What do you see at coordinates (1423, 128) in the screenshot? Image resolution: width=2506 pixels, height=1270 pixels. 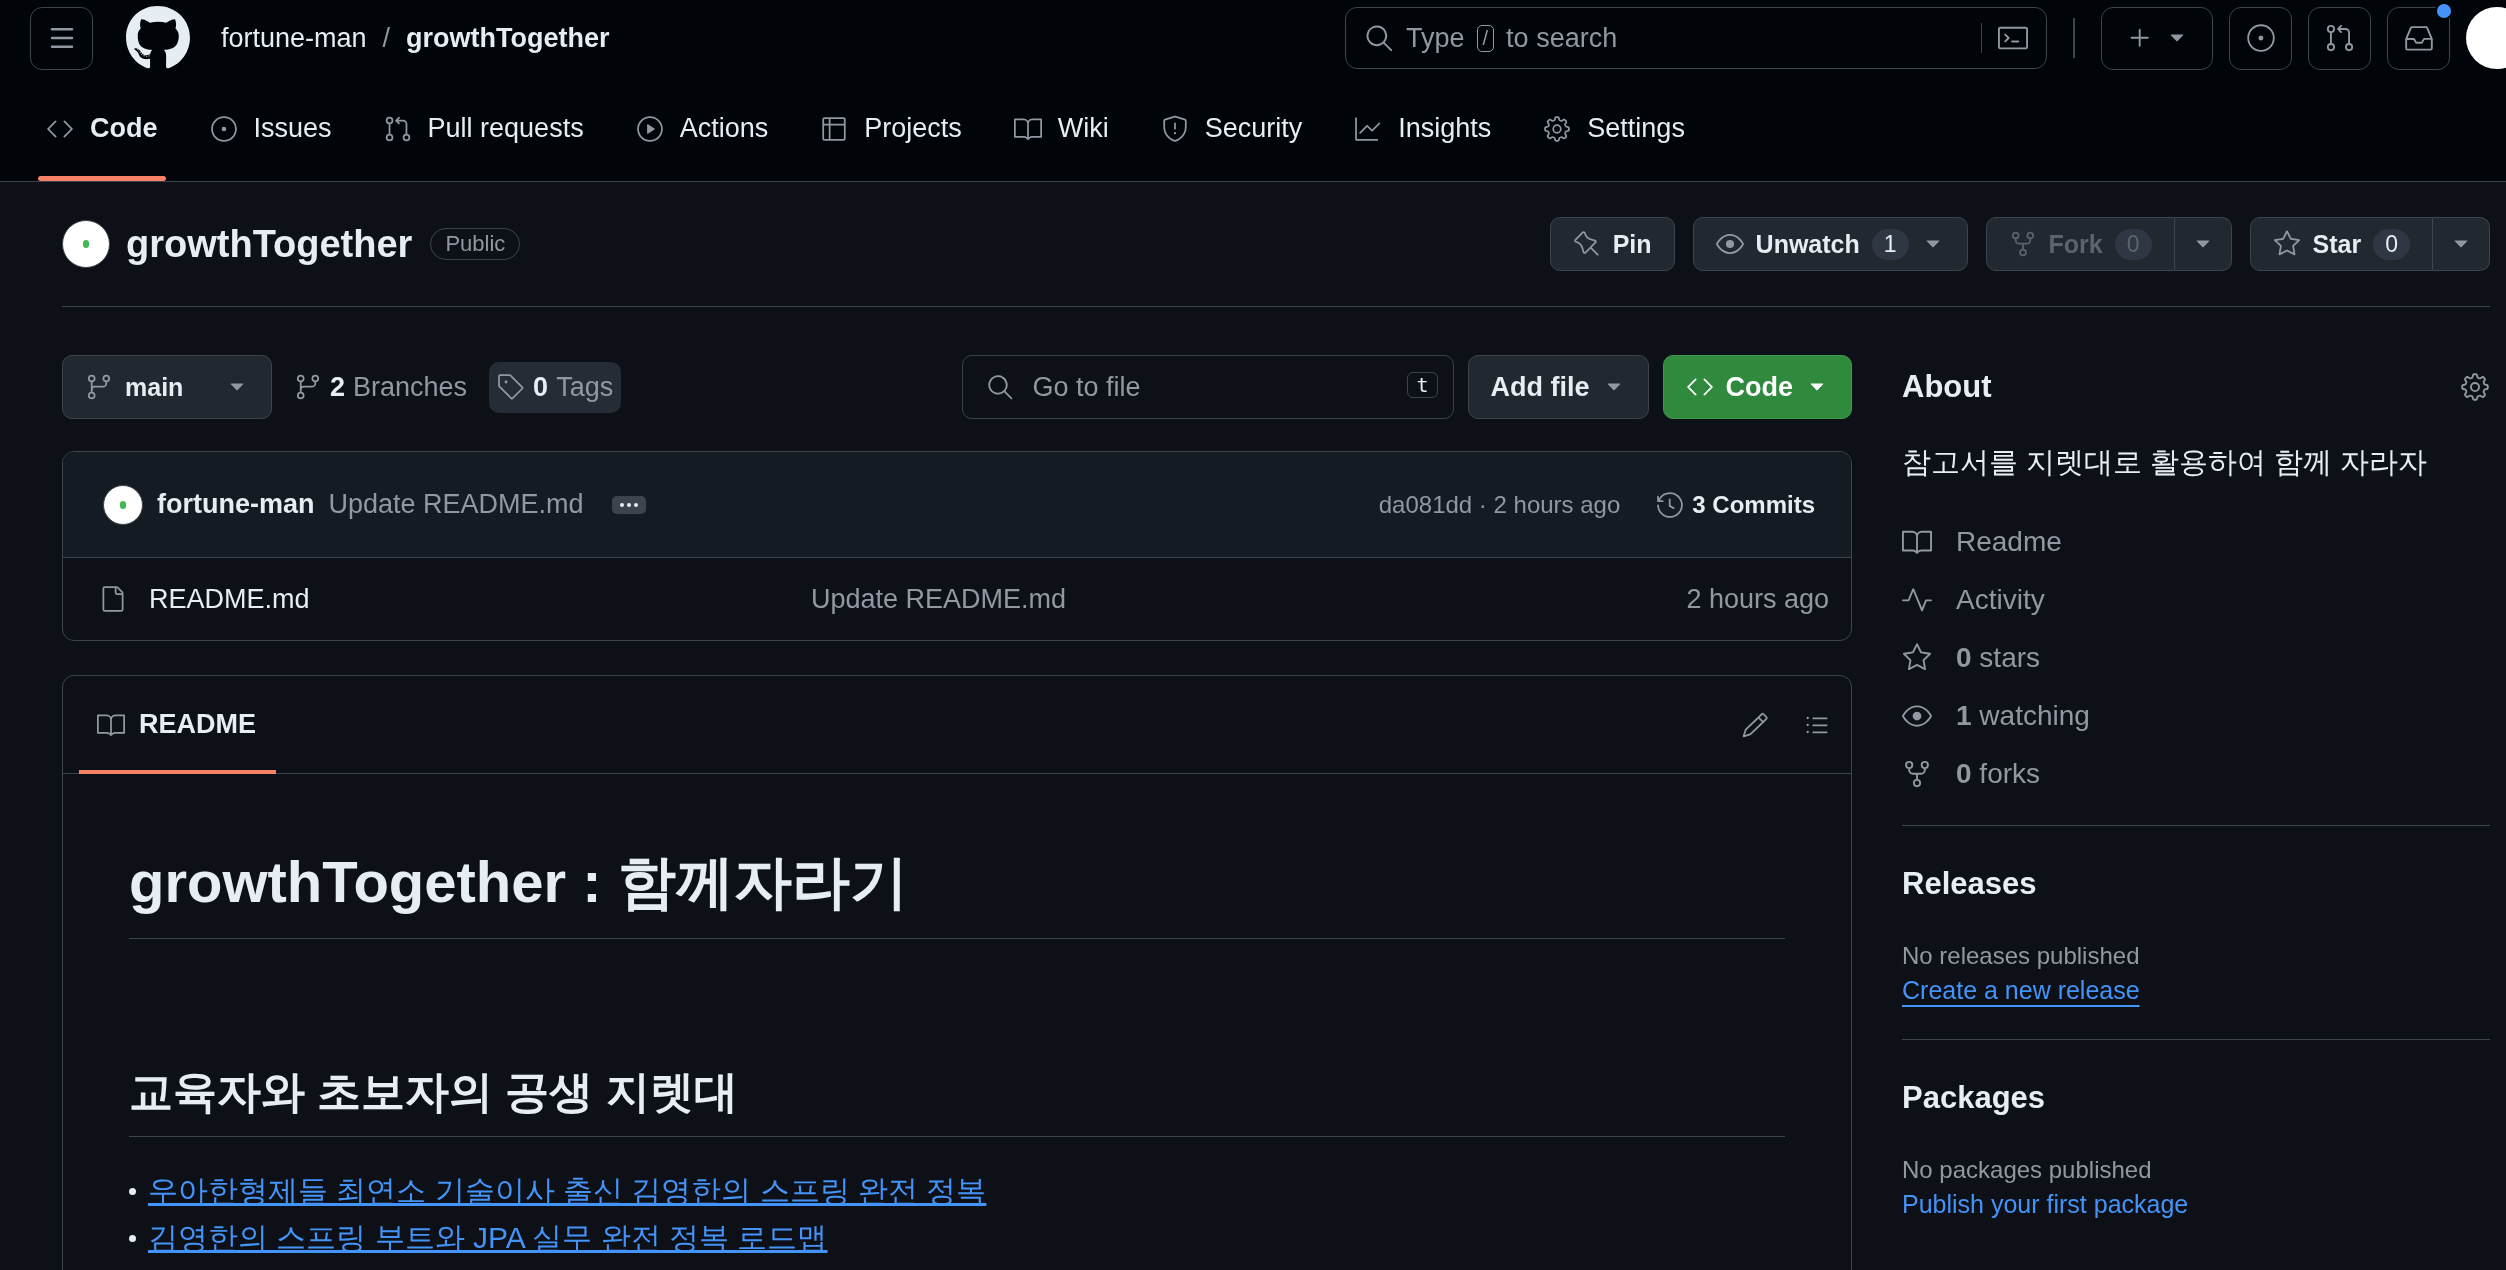 I see `nav-tab: Insights` at bounding box center [1423, 128].